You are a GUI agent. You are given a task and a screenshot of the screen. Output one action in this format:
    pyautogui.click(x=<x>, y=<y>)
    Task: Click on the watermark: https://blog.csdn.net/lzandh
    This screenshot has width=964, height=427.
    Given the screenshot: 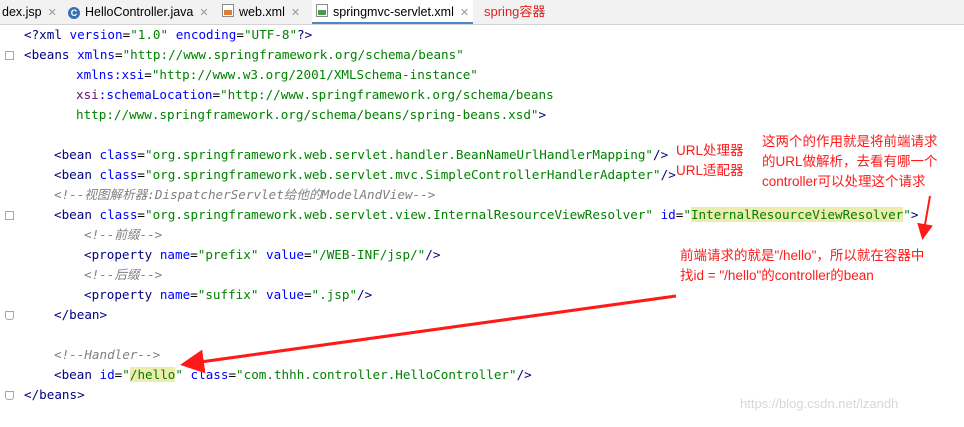 What is the action you would take?
    pyautogui.click(x=819, y=403)
    